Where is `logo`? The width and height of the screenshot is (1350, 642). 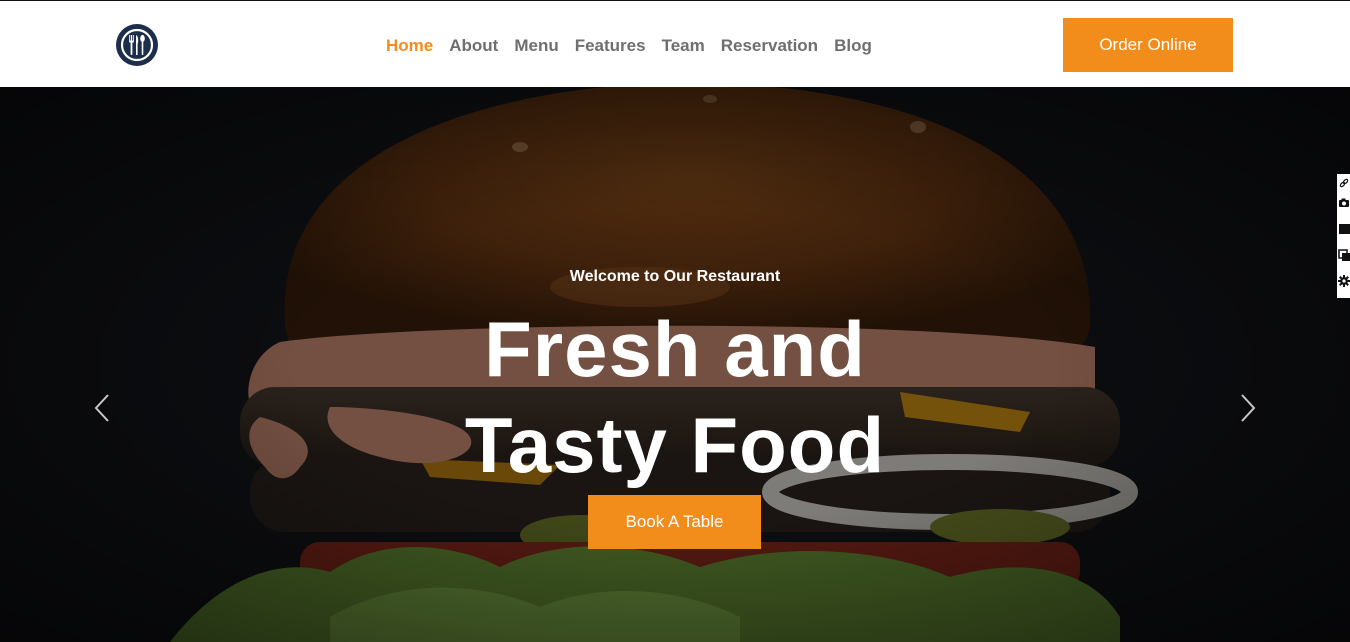 logo is located at coordinates (137, 45).